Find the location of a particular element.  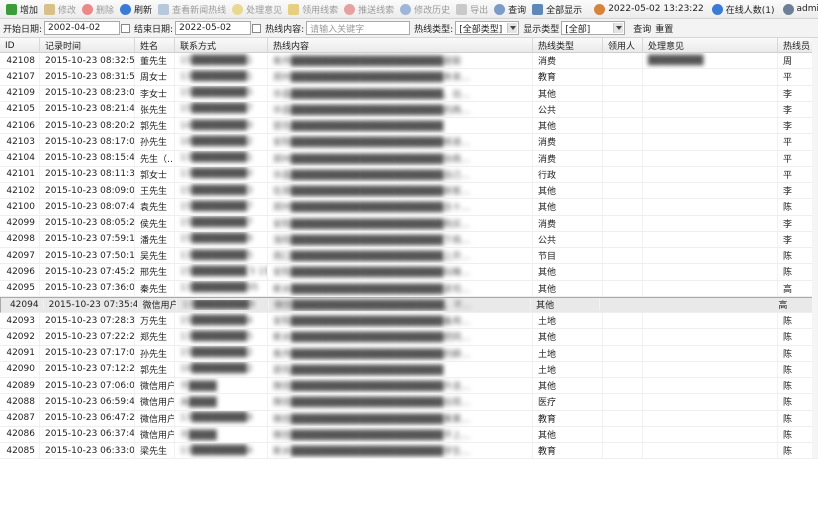

cell-id: 42100 is located at coordinates (20, 207).